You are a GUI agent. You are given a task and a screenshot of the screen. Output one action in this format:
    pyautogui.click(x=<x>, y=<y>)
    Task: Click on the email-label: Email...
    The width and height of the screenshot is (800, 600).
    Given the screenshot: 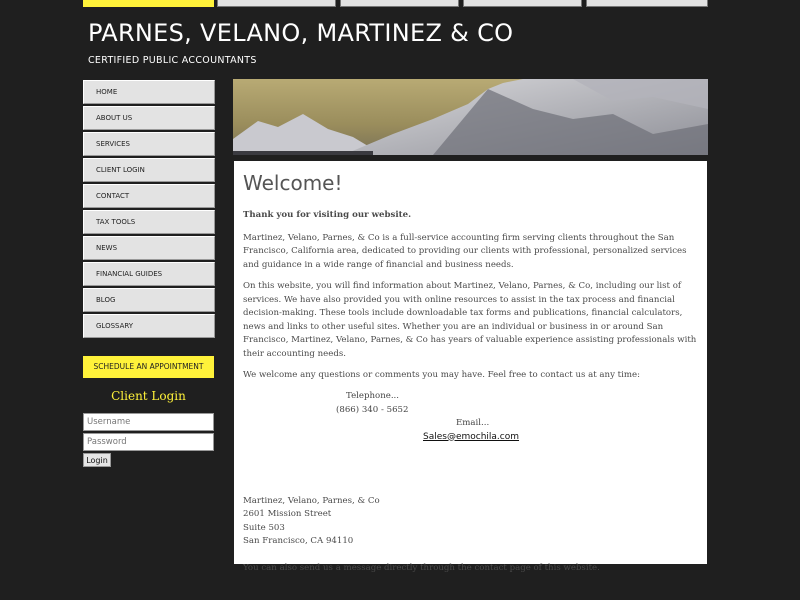 What is the action you would take?
    pyautogui.click(x=473, y=422)
    